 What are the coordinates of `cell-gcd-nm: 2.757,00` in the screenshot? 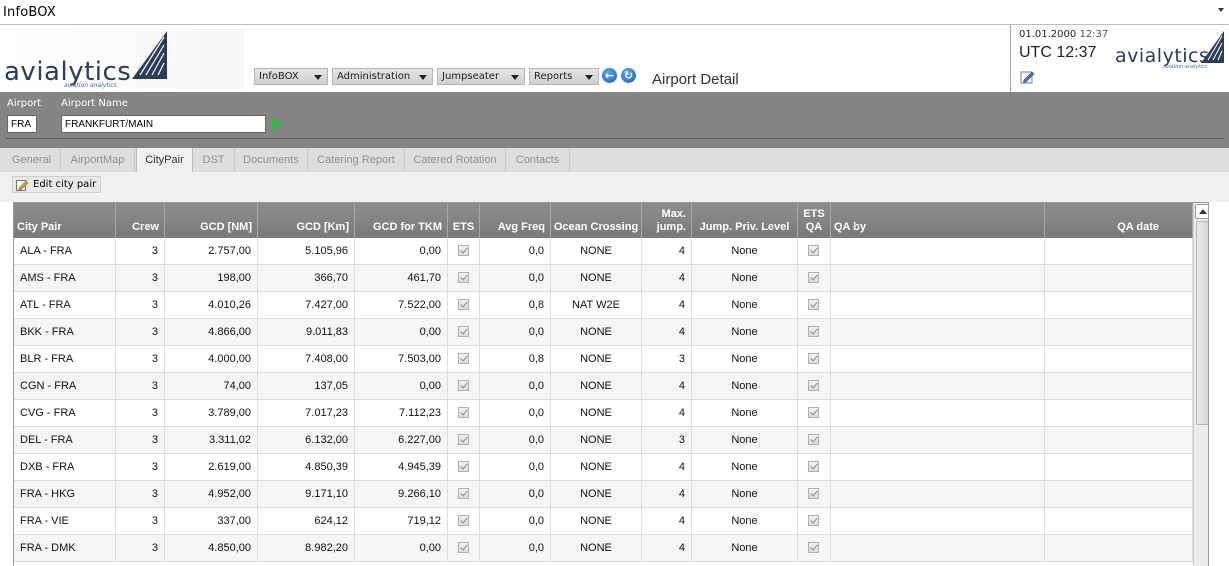 It's located at (211, 251).